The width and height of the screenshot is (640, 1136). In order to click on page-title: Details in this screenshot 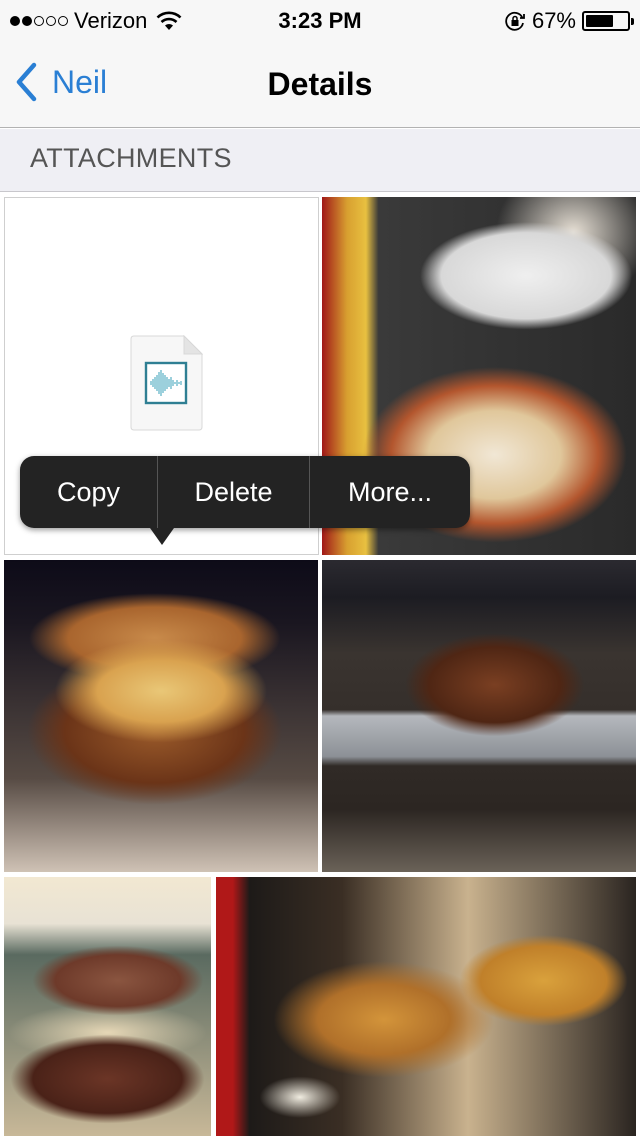, I will do `click(320, 84)`.